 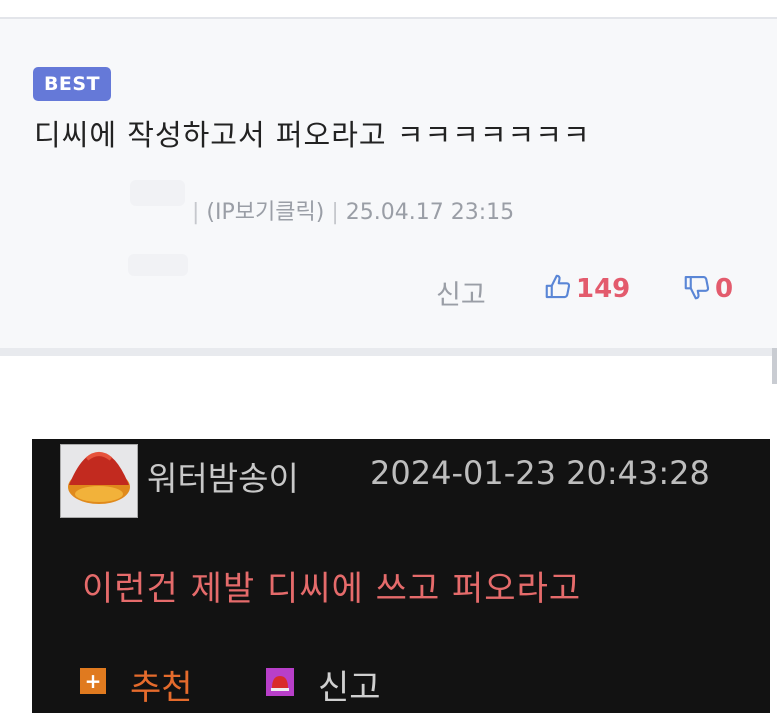 I want to click on avatar, so click(x=99, y=481).